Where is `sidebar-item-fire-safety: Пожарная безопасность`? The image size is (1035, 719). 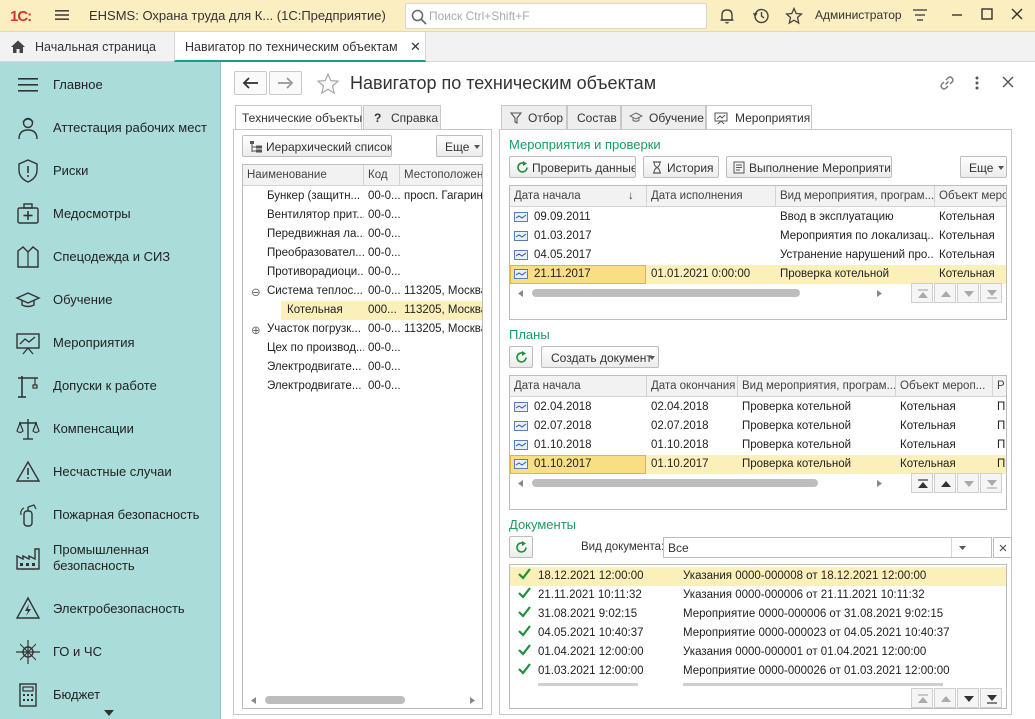 sidebar-item-fire-safety: Пожарная безопасность is located at coordinates (110, 515).